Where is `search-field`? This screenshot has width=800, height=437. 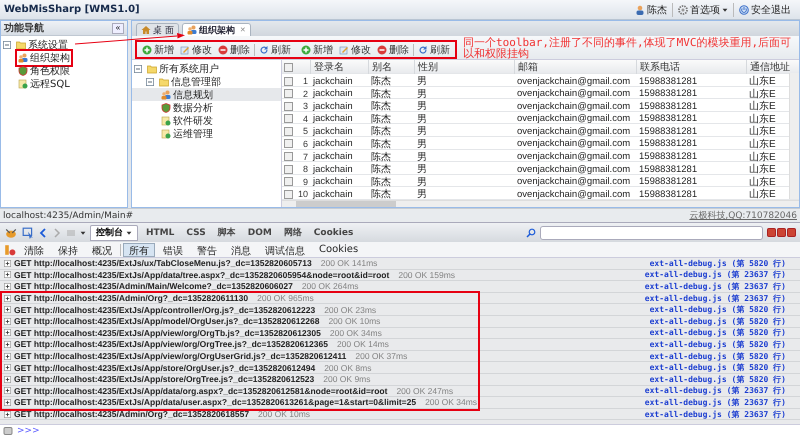 search-field is located at coordinates (651, 233).